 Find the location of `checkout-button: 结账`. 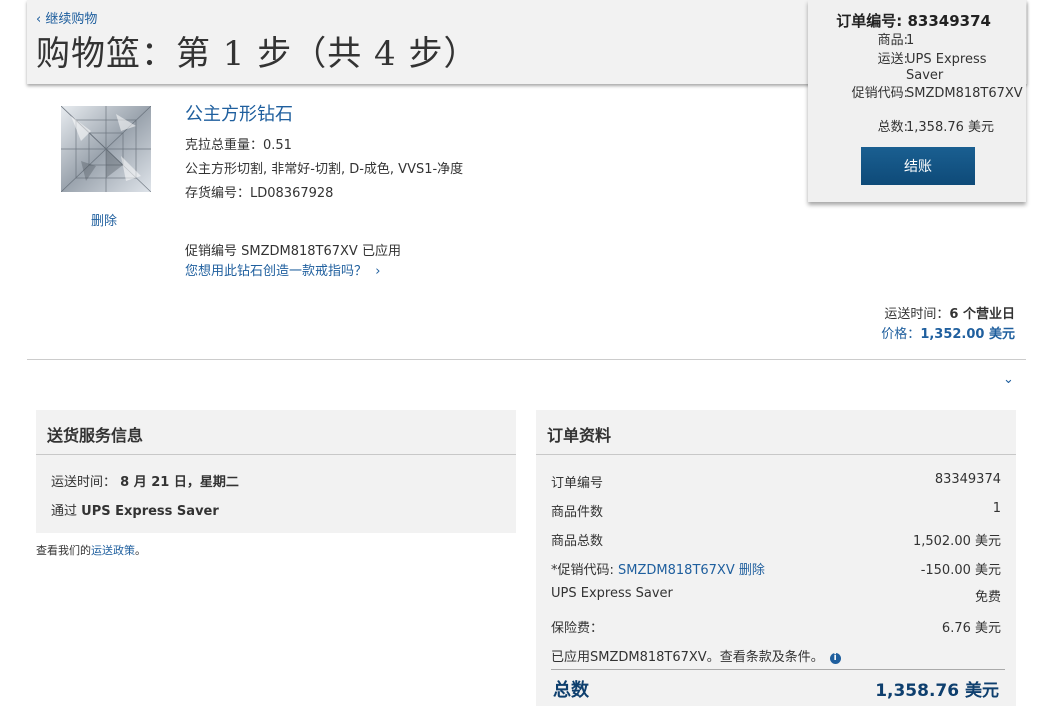

checkout-button: 结账 is located at coordinates (918, 166).